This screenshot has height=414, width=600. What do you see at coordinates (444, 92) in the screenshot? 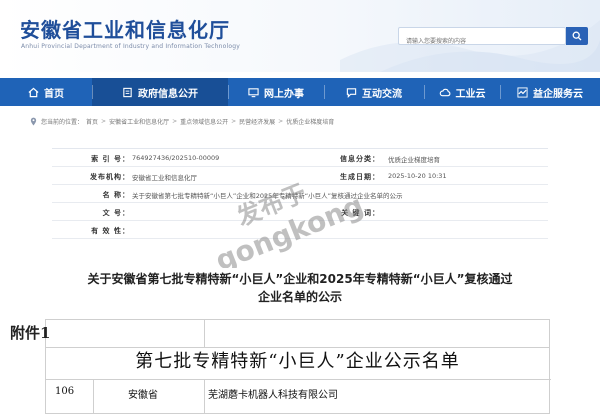
I see `cloud-icon` at bounding box center [444, 92].